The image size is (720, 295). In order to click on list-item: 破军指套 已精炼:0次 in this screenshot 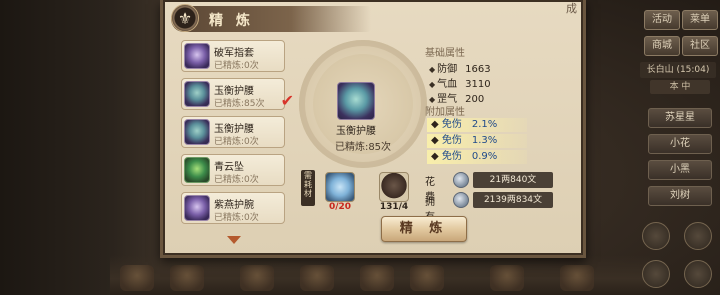, I will do `click(233, 56)`.